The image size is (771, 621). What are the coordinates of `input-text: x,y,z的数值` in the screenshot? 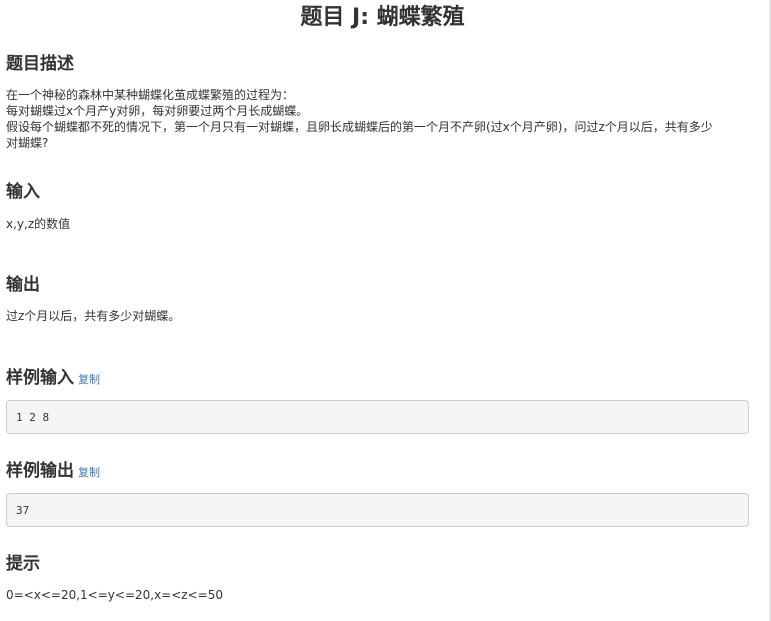 It's located at (38, 224).